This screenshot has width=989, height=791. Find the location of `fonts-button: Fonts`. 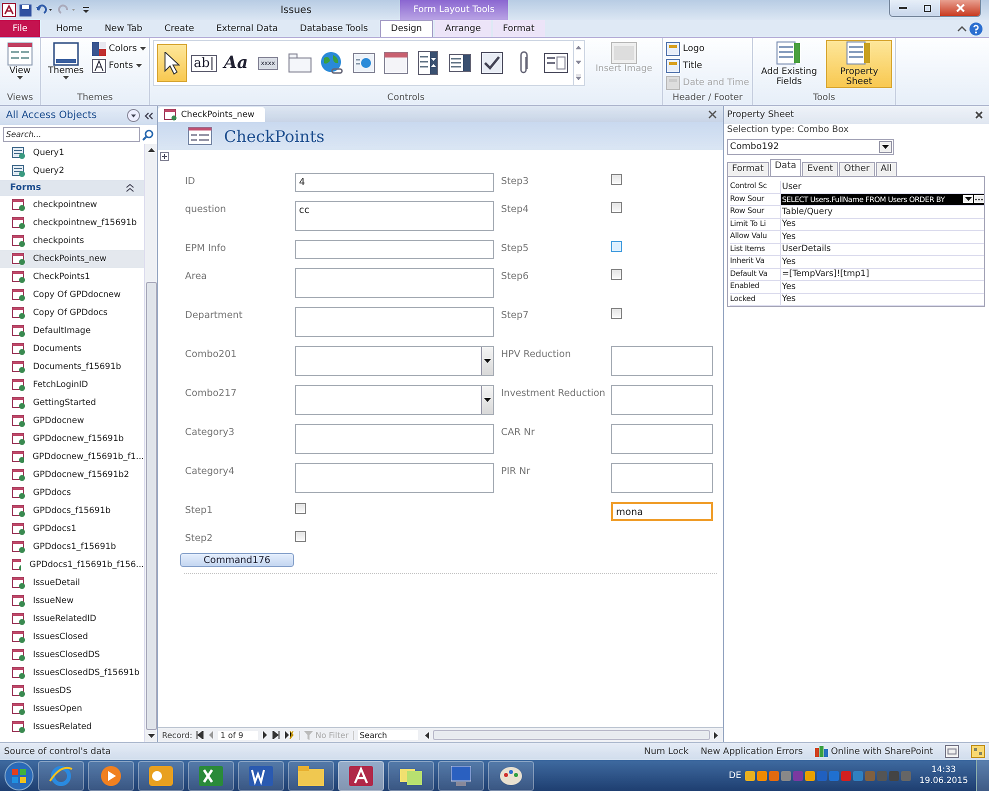

fonts-button: Fonts is located at coordinates (119, 66).